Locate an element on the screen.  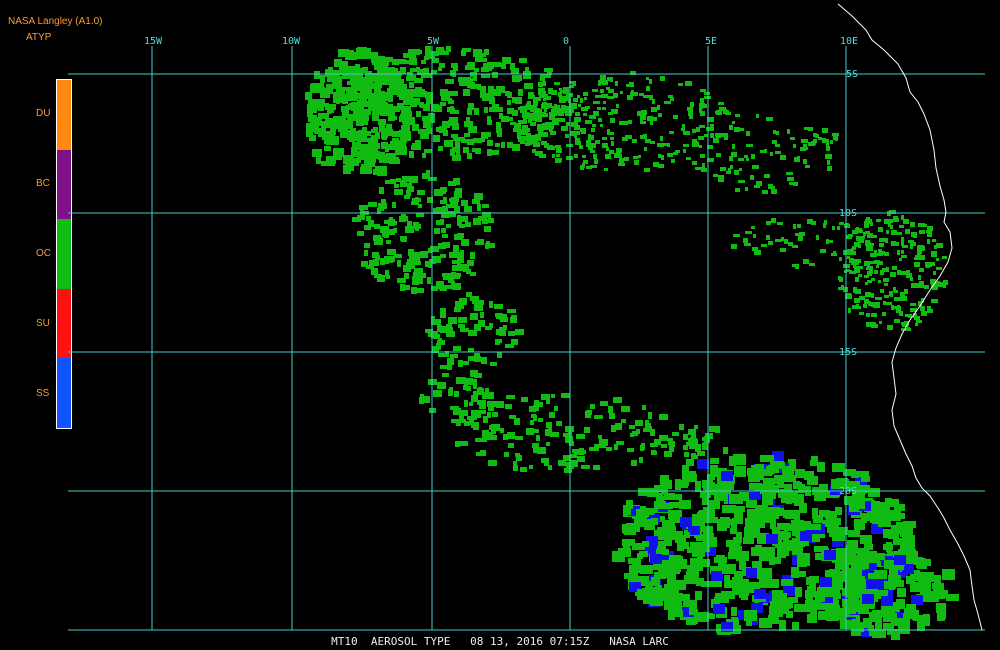
lon-label-0: 0 is located at coordinates (566, 41).